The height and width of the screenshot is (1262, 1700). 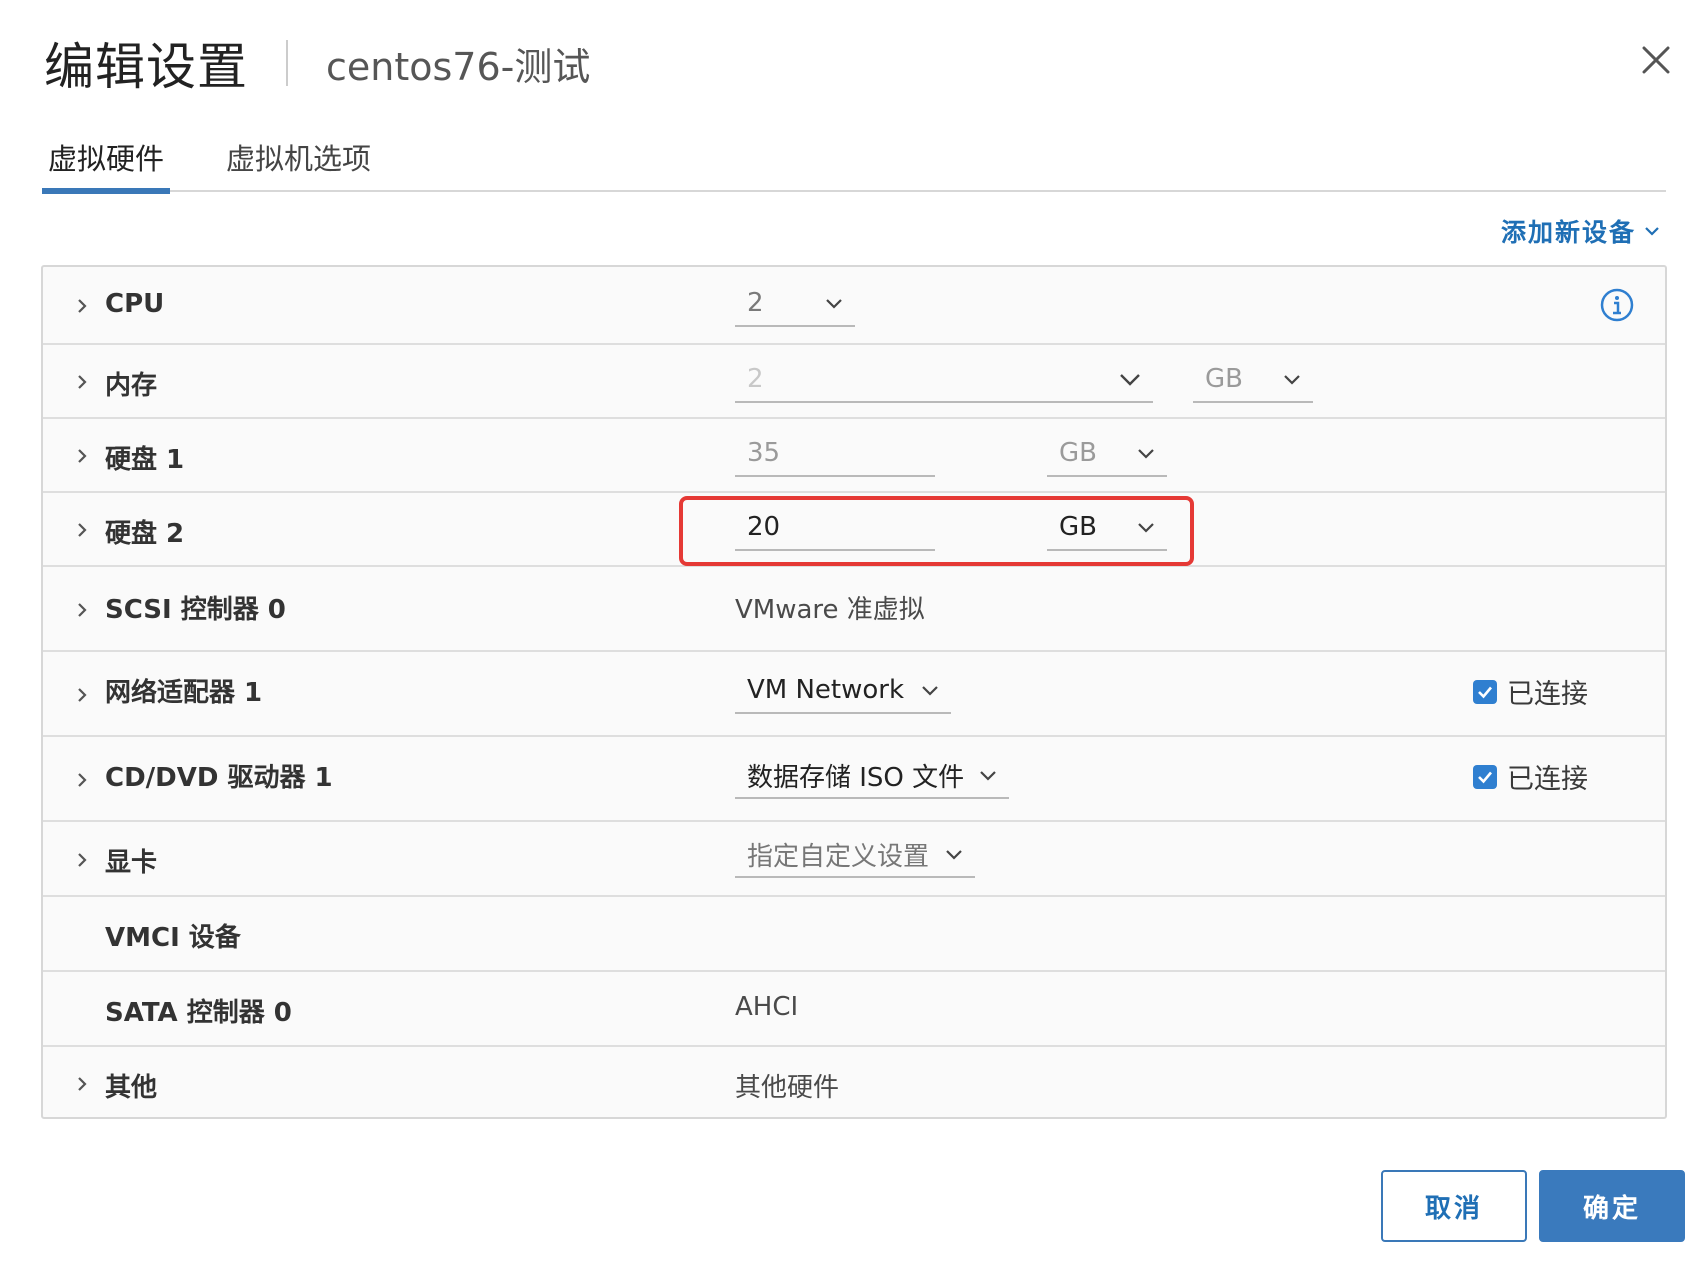 What do you see at coordinates (1224, 379) in the screenshot?
I see `memory-unit-value: GB` at bounding box center [1224, 379].